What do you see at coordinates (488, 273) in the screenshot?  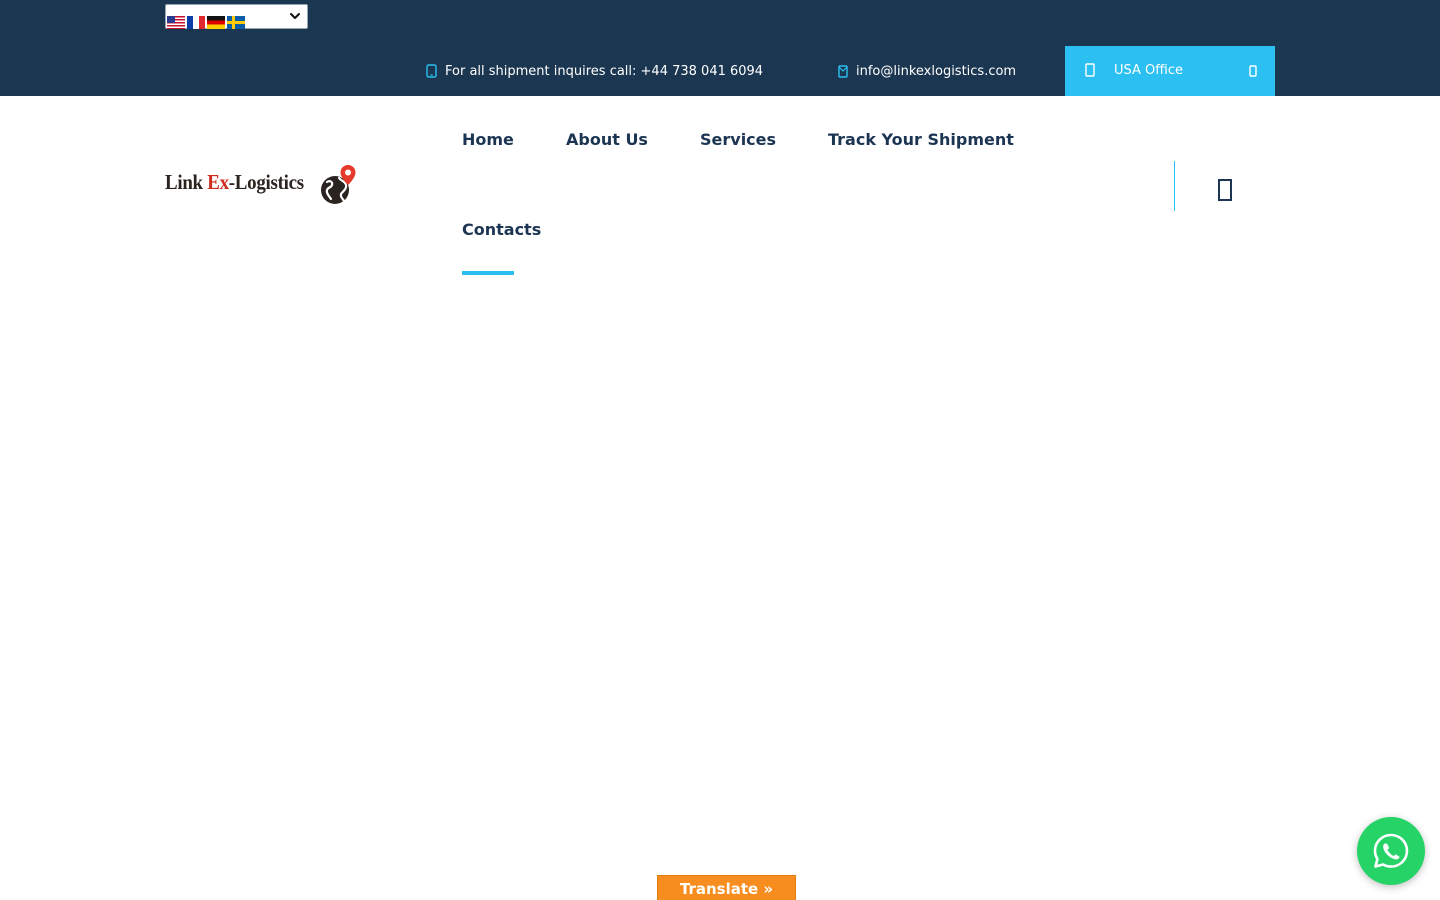 I see `active-nav-indicator` at bounding box center [488, 273].